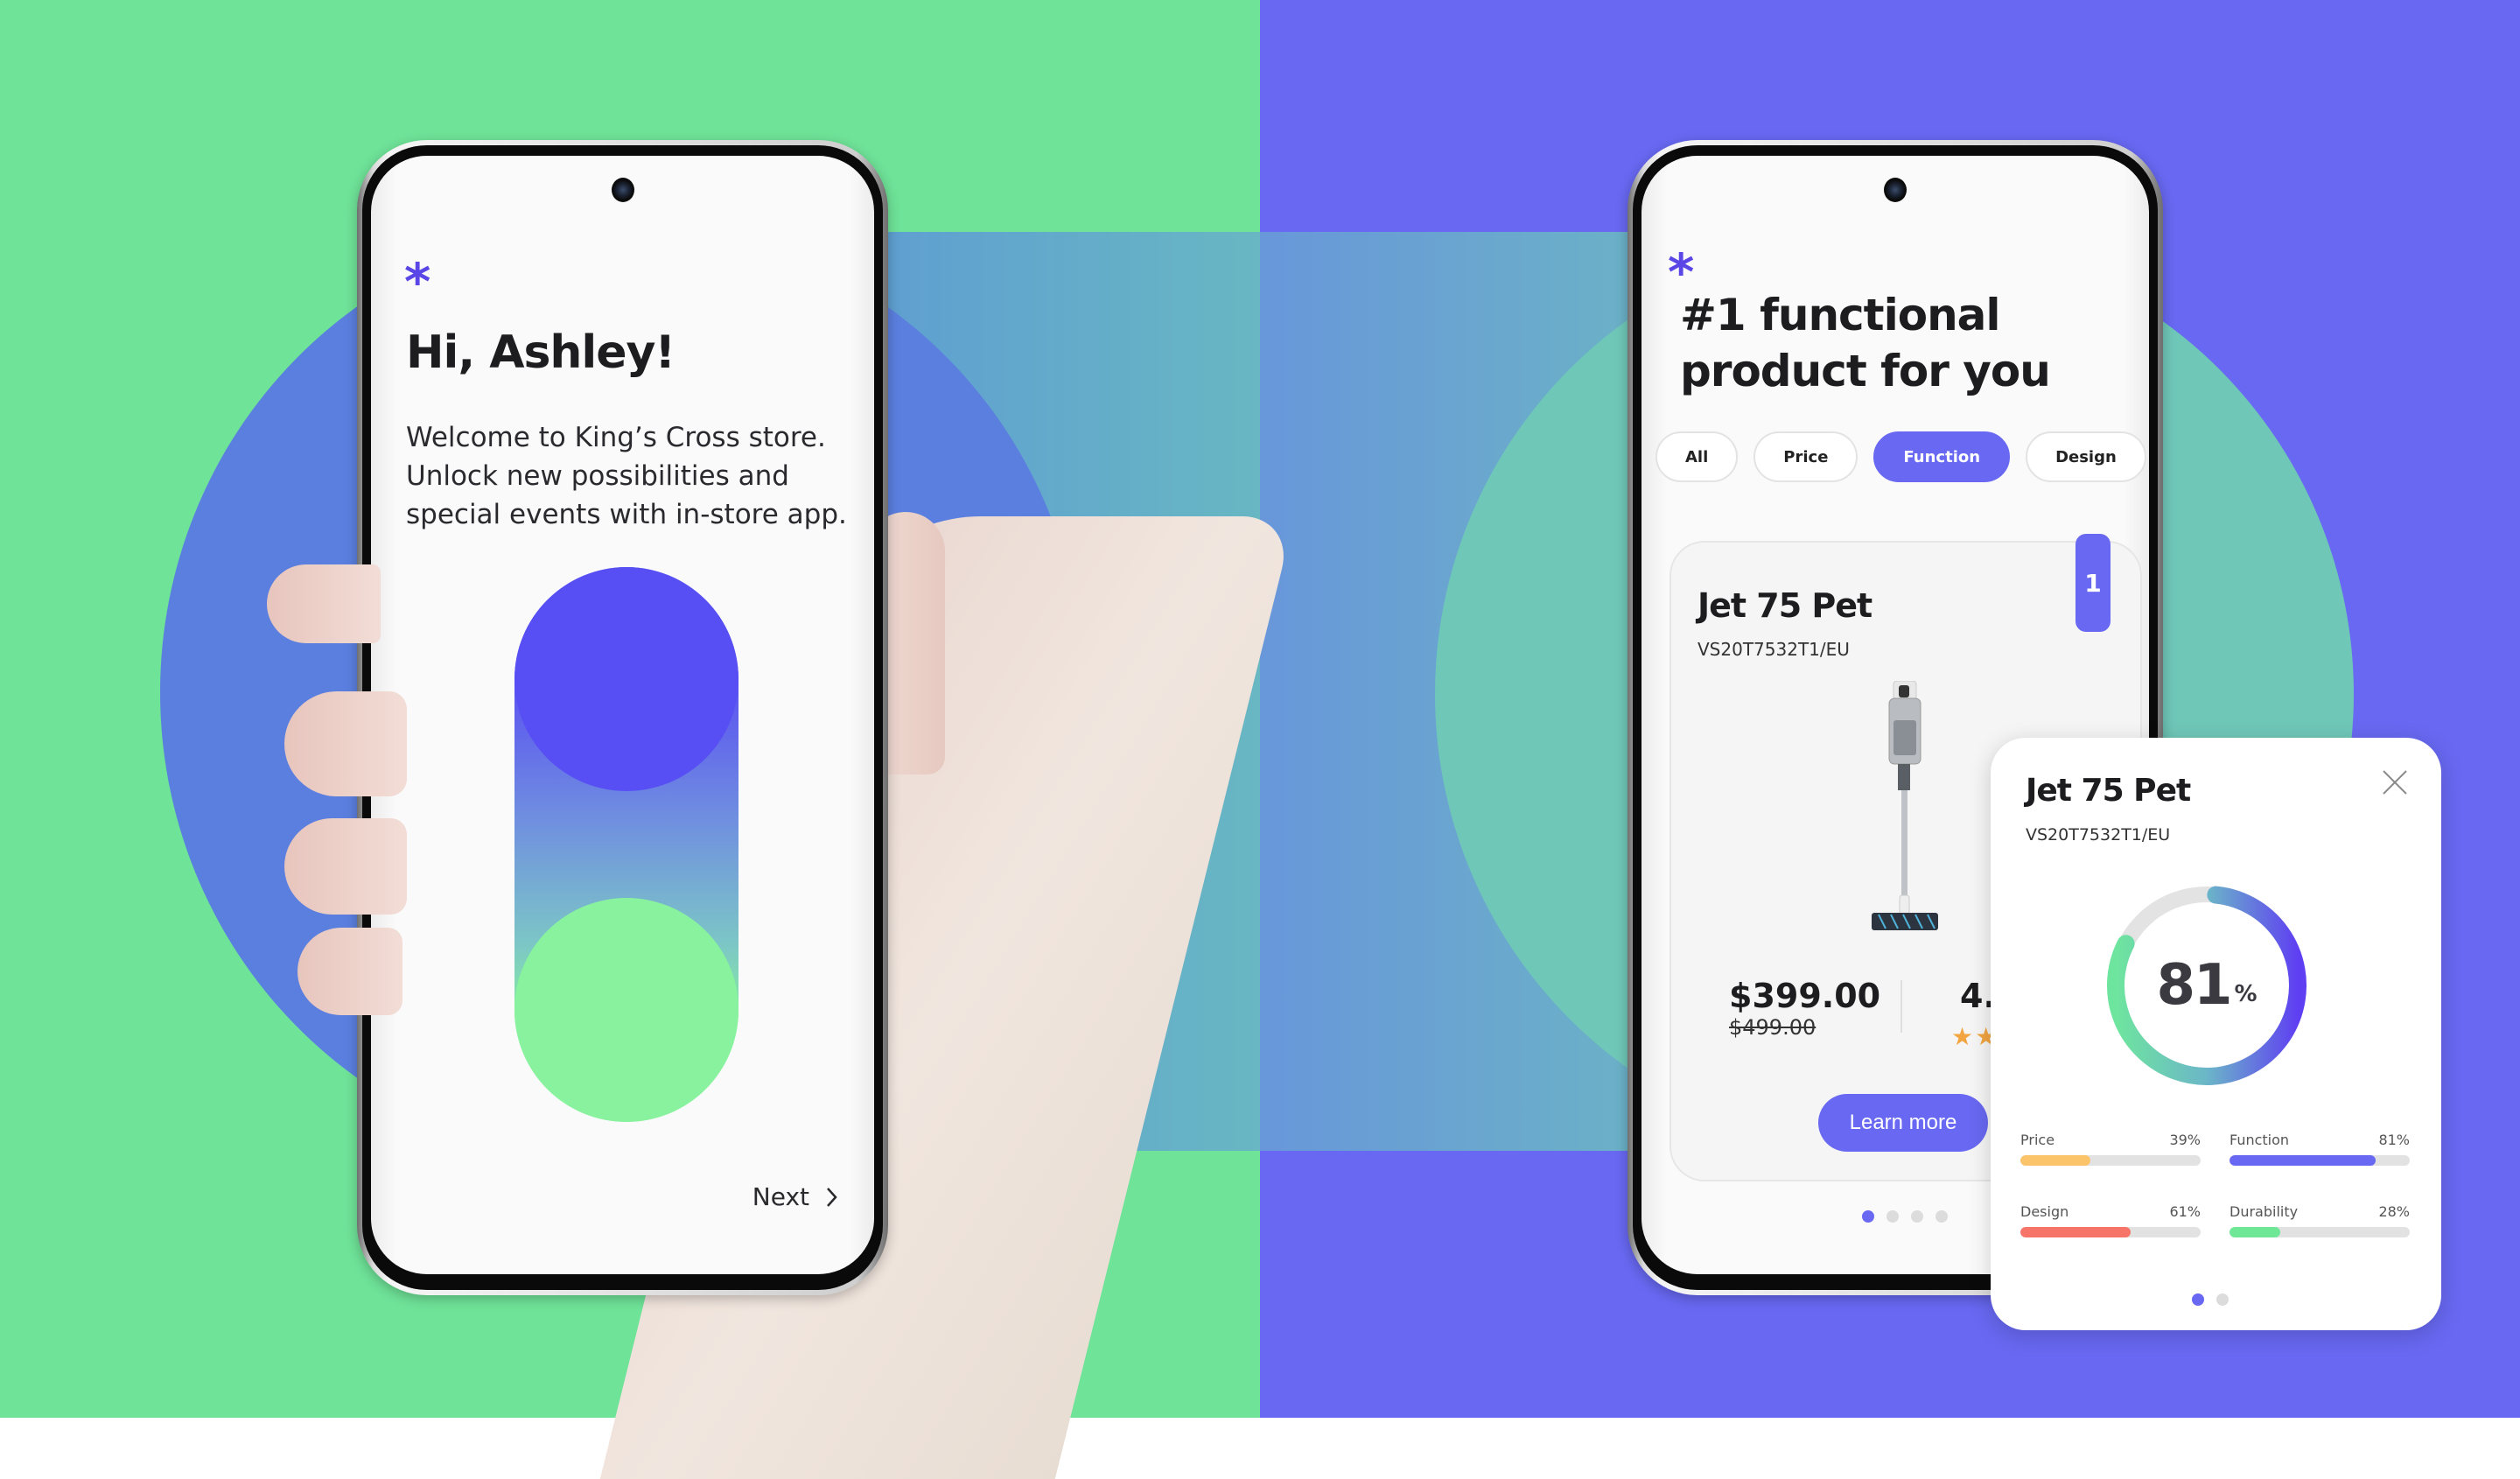 This screenshot has height=1479, width=2520. Describe the element at coordinates (345, 867) in the screenshot. I see `hand-ring-finger` at that location.